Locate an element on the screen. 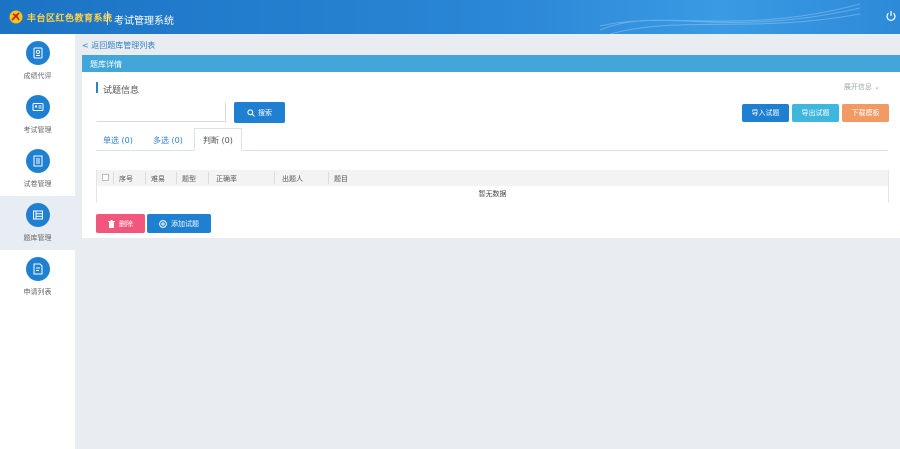 The height and width of the screenshot is (449, 900). sidebar-item-label: 试卷管理 is located at coordinates (37, 184).